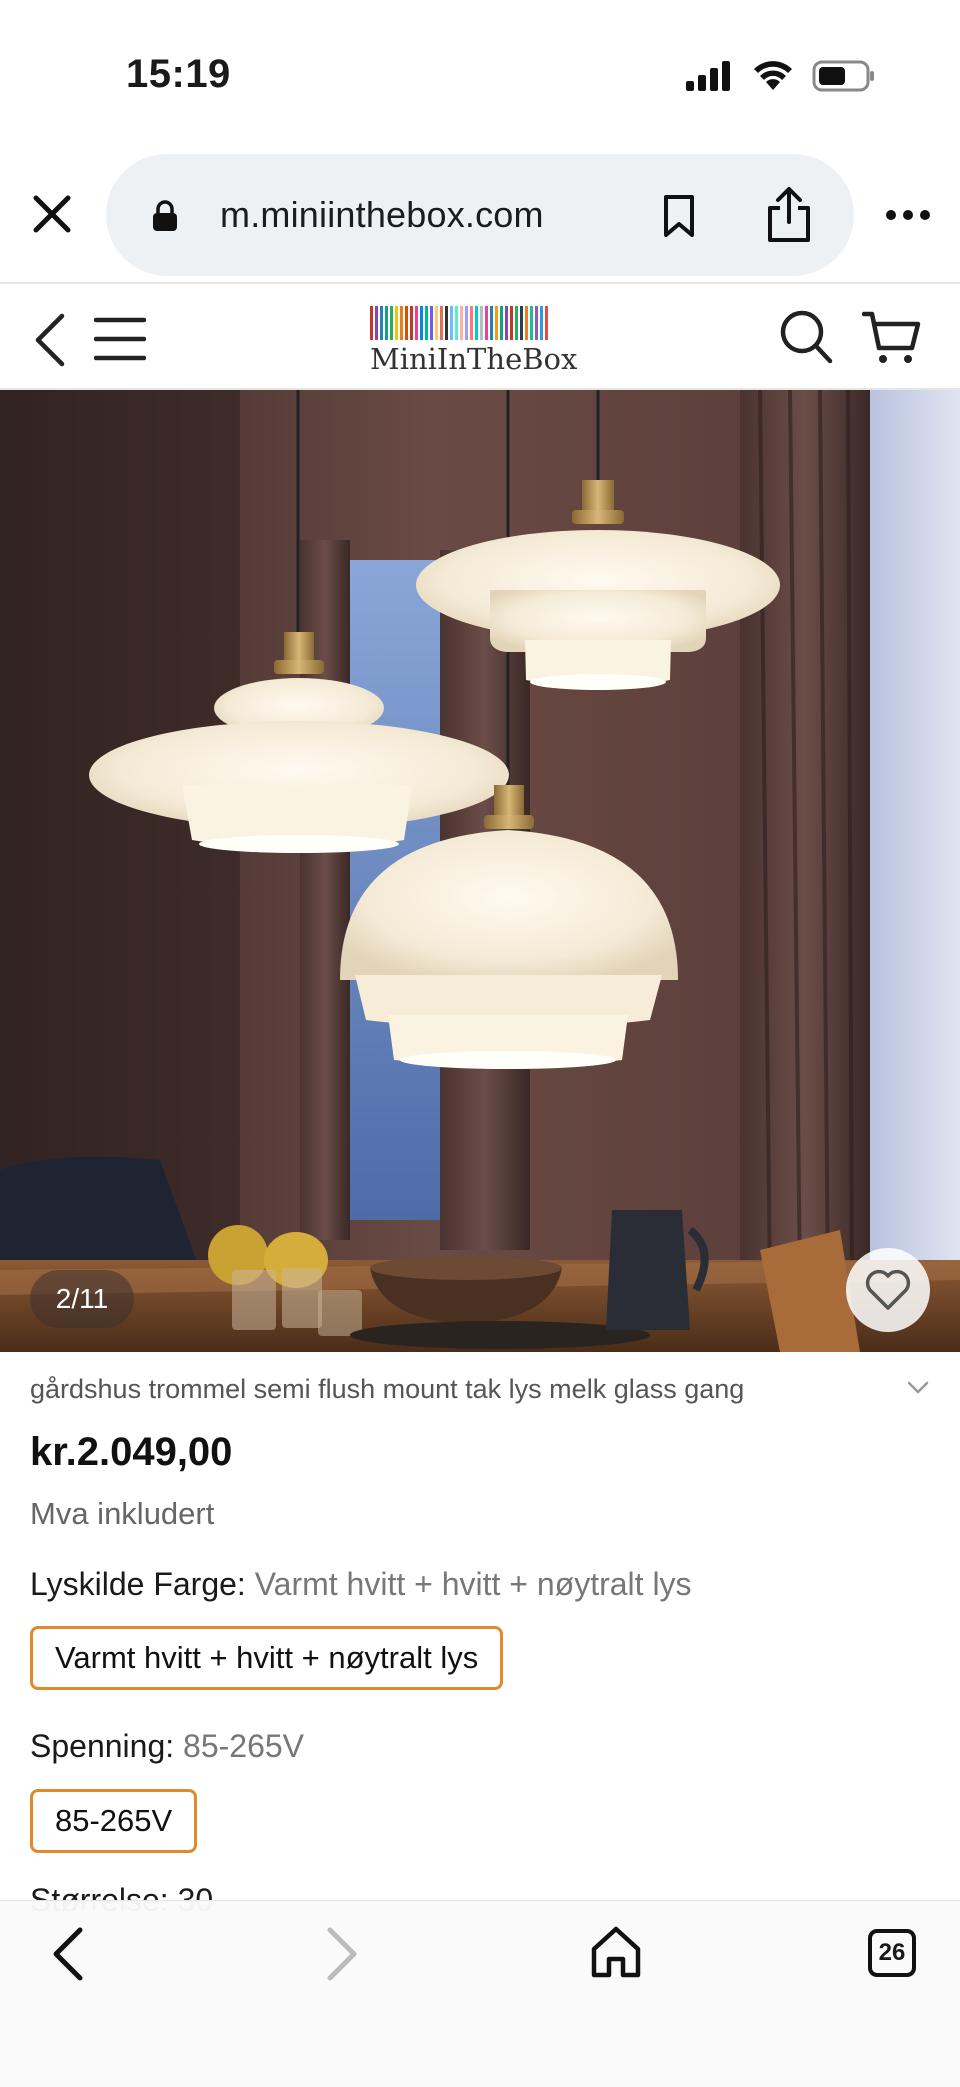 The image size is (960, 2087). Describe the element at coordinates (342, 1954) in the screenshot. I see `browser-forward-icon` at that location.